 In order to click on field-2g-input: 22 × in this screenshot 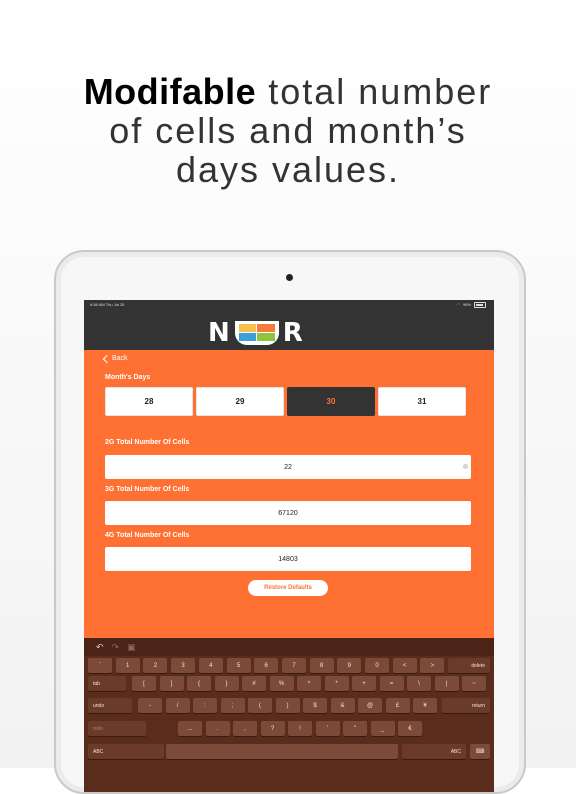, I will do `click(288, 467)`.